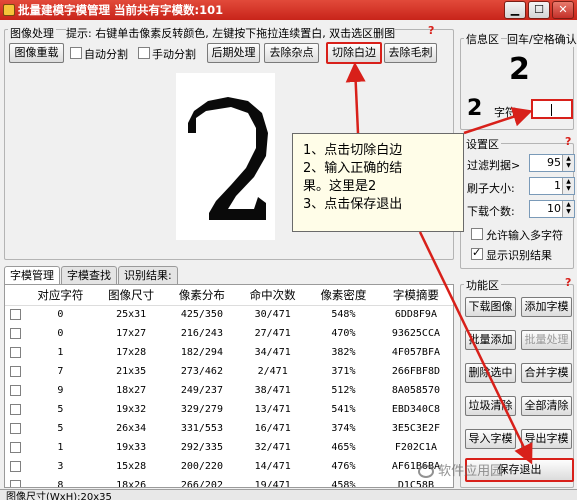  Describe the element at coordinates (291, 53) in the screenshot. I see `denoise-button: 去除杂点` at that location.